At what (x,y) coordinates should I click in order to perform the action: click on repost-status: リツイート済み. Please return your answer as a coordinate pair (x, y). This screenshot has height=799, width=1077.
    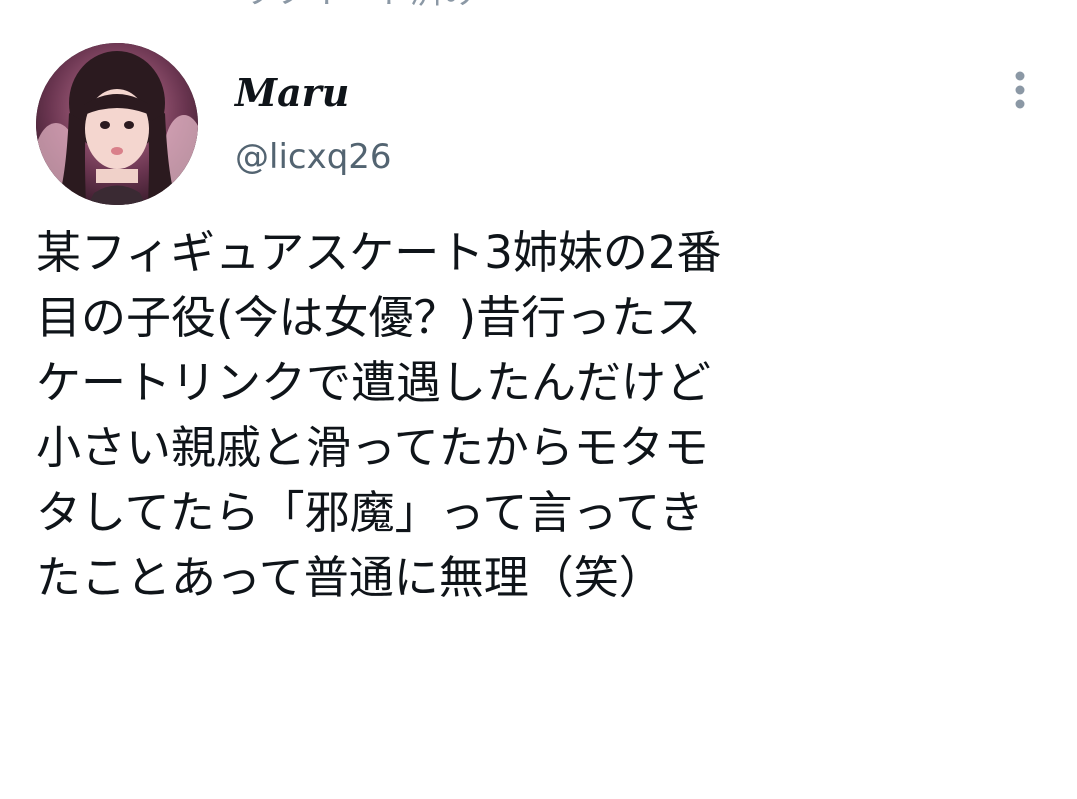
    Looking at the image, I should click on (359, 7).